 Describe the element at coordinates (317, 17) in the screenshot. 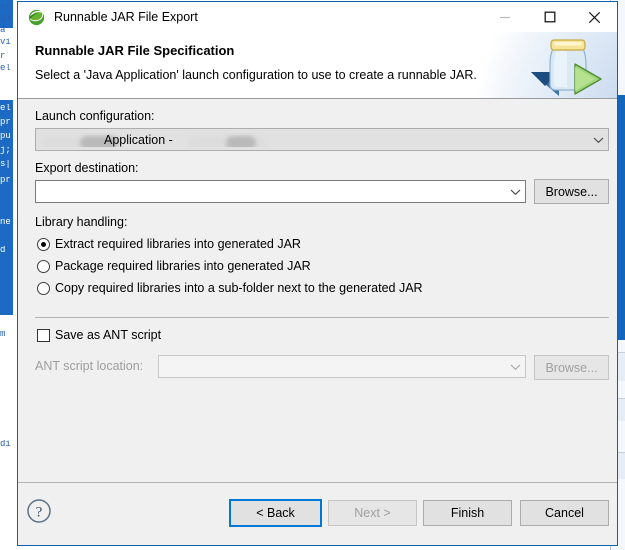

I see `dialog-titlebar: Runnable JAR File Export` at that location.